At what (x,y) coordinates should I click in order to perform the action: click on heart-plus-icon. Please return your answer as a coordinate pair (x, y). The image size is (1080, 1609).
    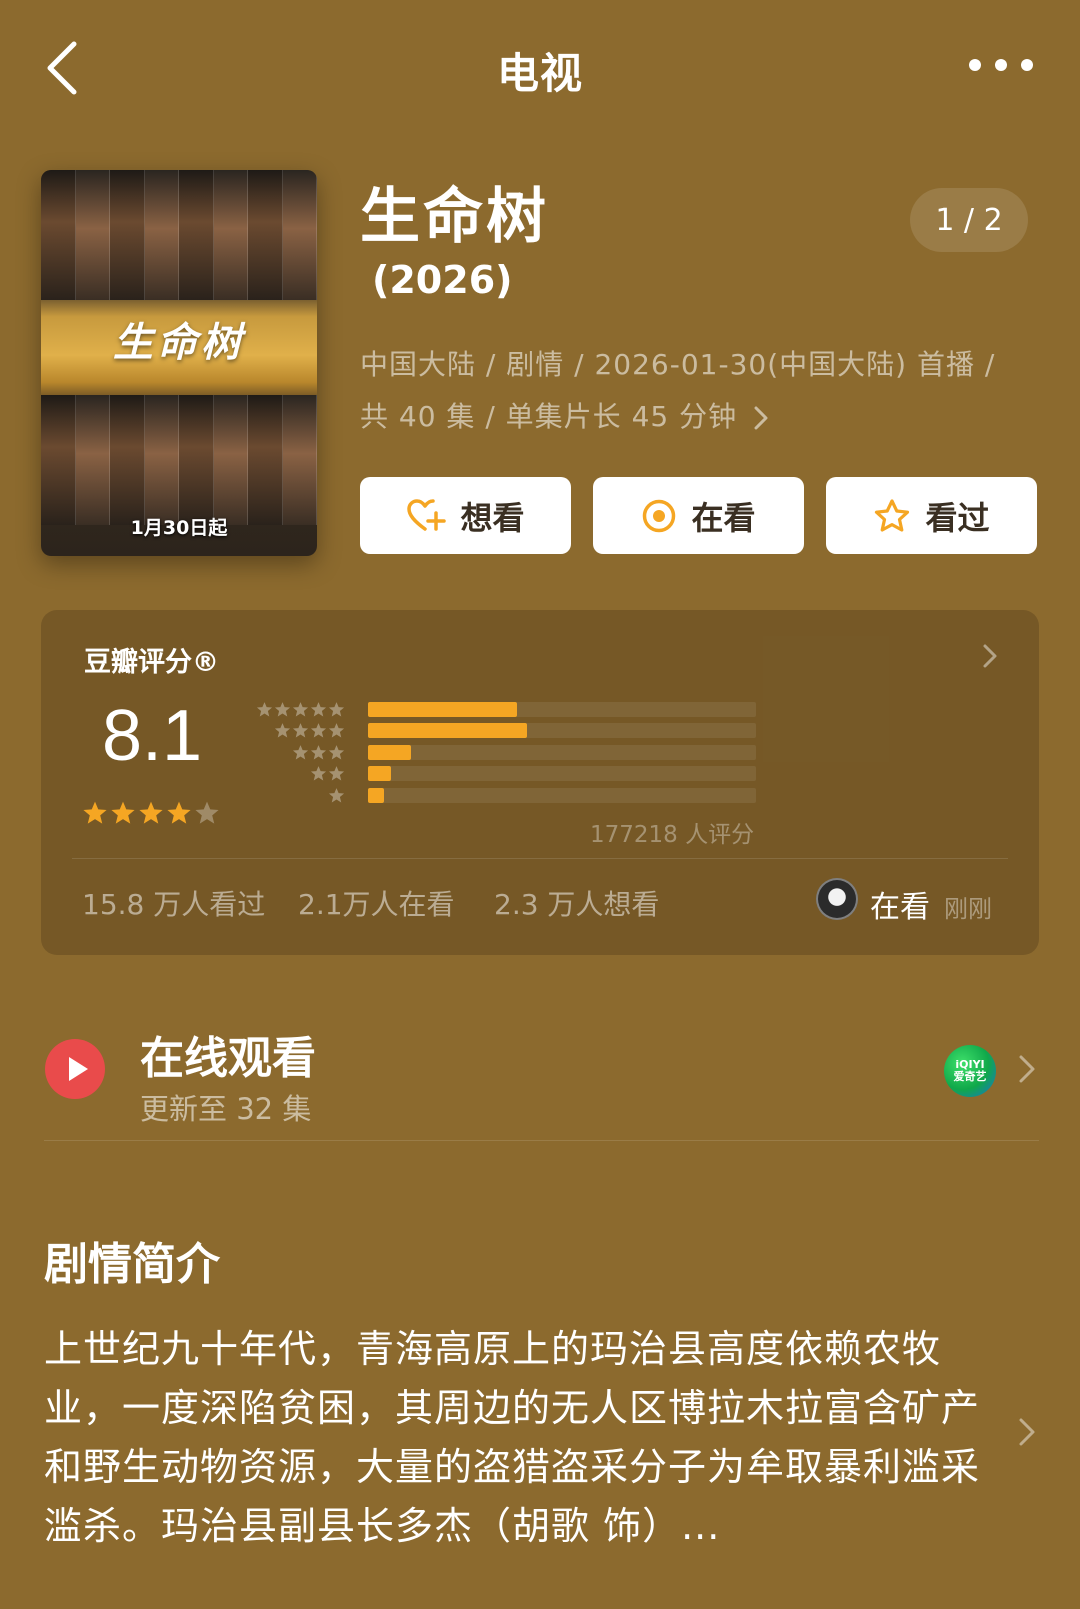
    Looking at the image, I should click on (427, 514).